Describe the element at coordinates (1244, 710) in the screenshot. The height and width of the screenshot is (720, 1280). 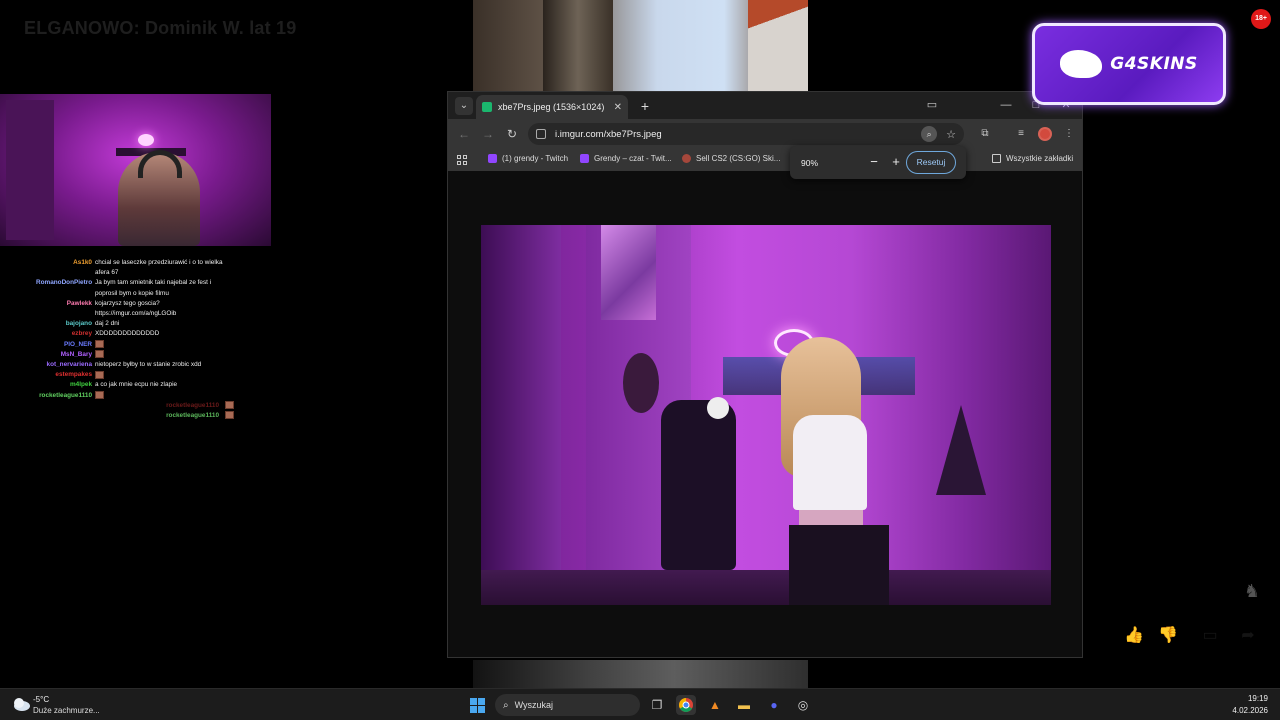
I see `clock-date: 4.02.2026` at that location.